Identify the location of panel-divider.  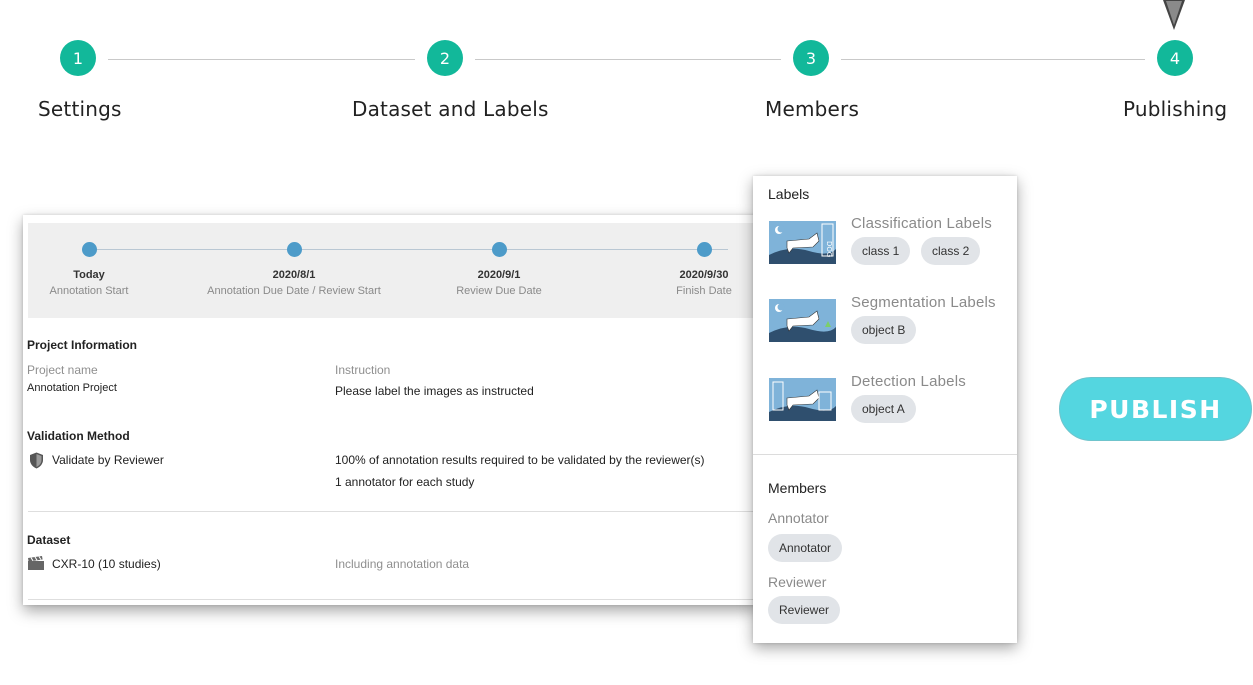
(885, 454).